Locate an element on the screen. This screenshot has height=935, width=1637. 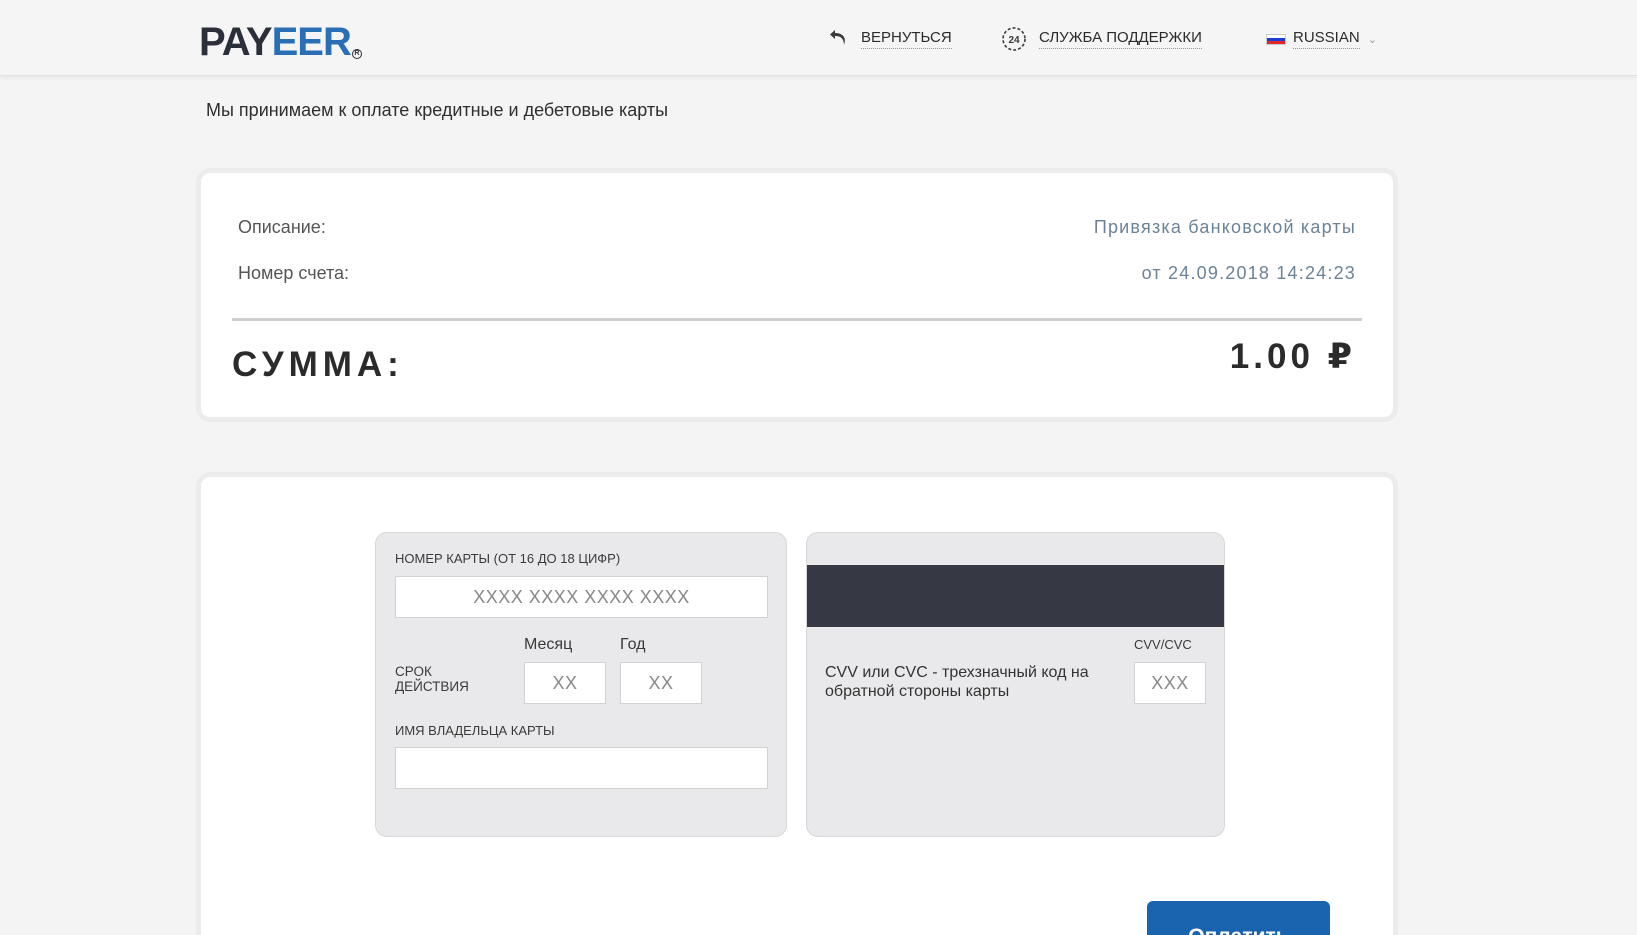
account-number-label: Номер счета: is located at coordinates (294, 273).